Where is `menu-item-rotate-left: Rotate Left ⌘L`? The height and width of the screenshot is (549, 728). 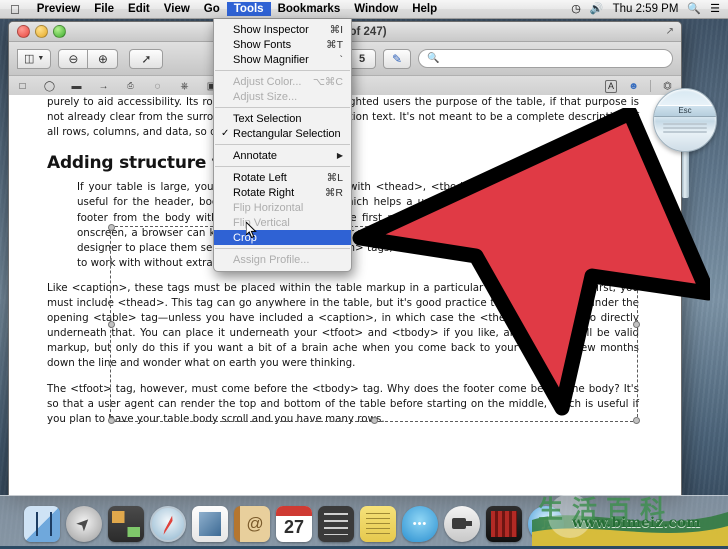 menu-item-rotate-left: Rotate Left ⌘L is located at coordinates (282, 177).